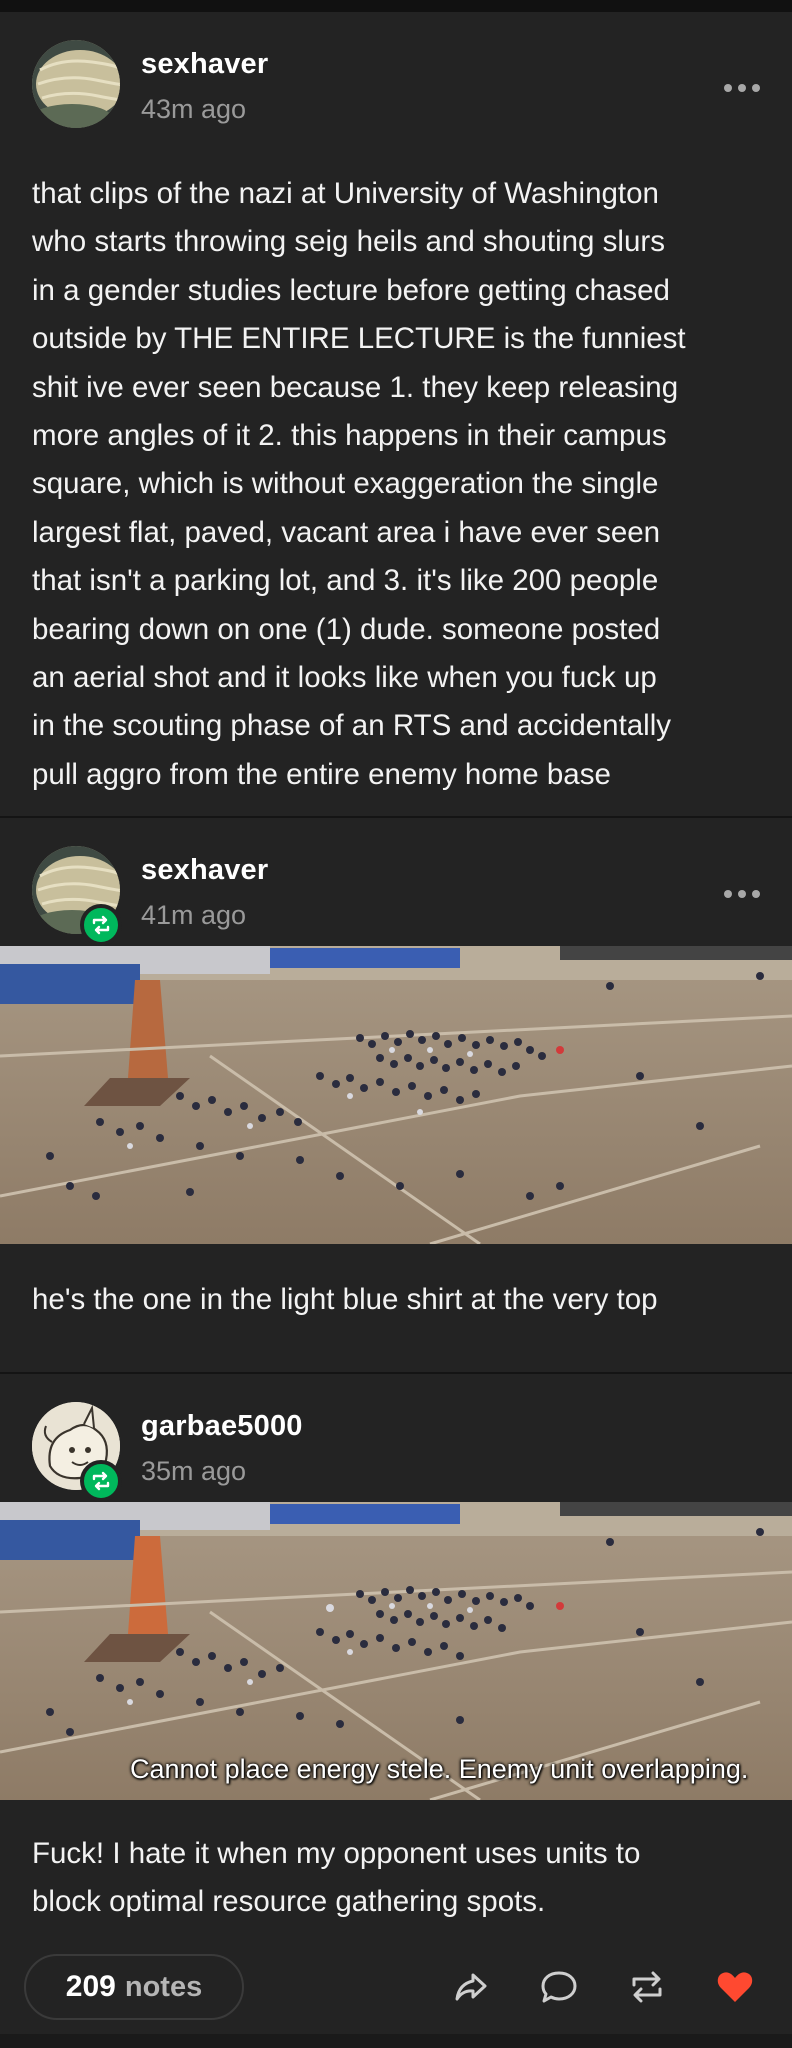  Describe the element at coordinates (90, 1986) in the screenshot. I see `notes-count: 209` at that location.